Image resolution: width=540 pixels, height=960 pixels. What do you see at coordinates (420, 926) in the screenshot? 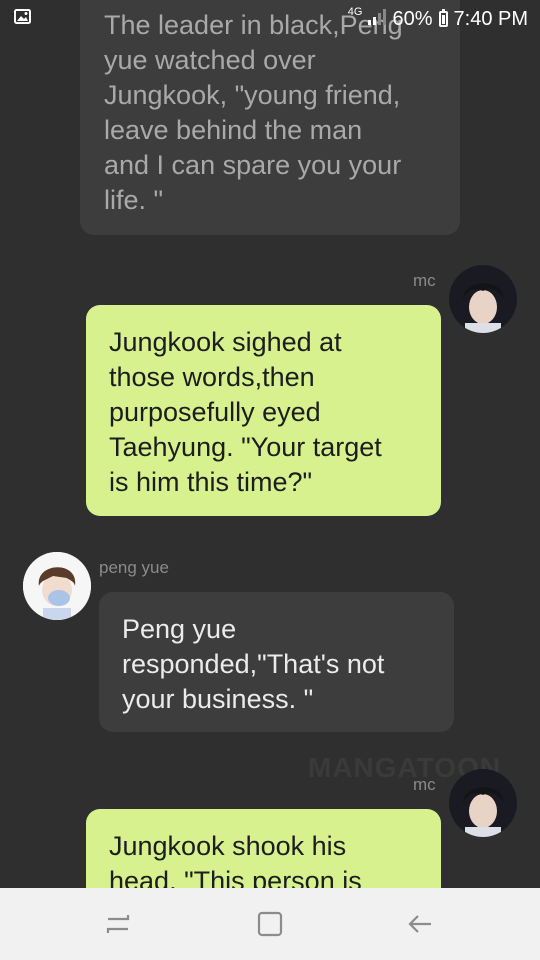
I see `back-icon` at bounding box center [420, 926].